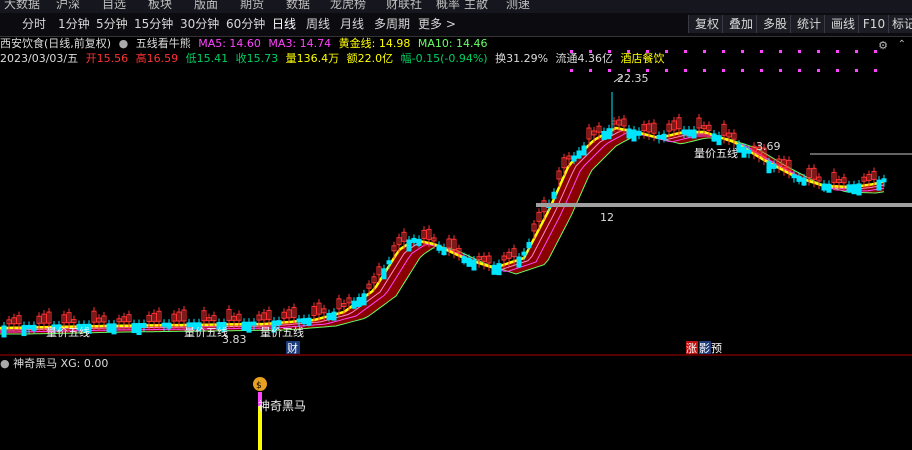 This screenshot has height=450, width=912. I want to click on nav-item-zhusan: 主散, so click(476, 6).